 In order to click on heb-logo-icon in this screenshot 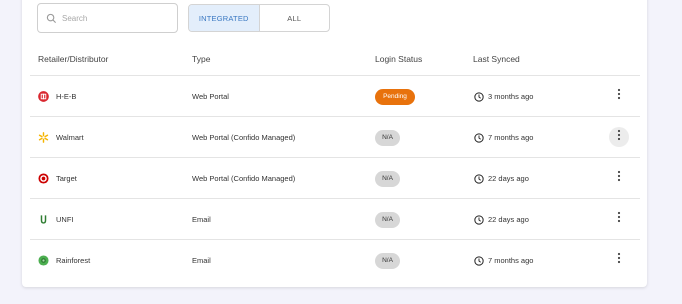, I will do `click(43, 96)`.